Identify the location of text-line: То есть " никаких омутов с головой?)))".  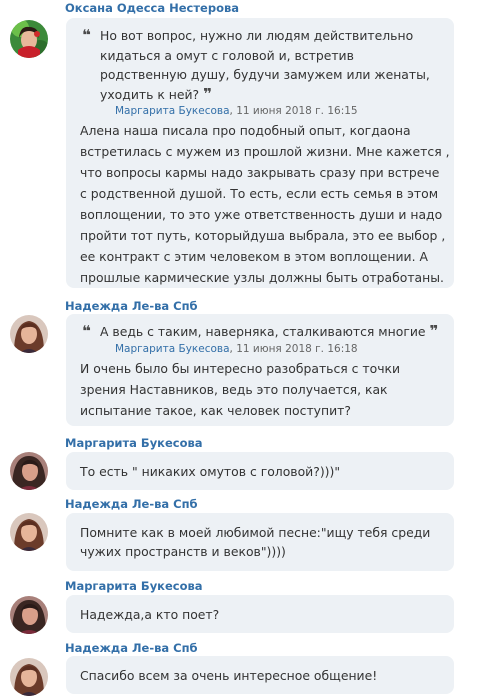
(210, 471).